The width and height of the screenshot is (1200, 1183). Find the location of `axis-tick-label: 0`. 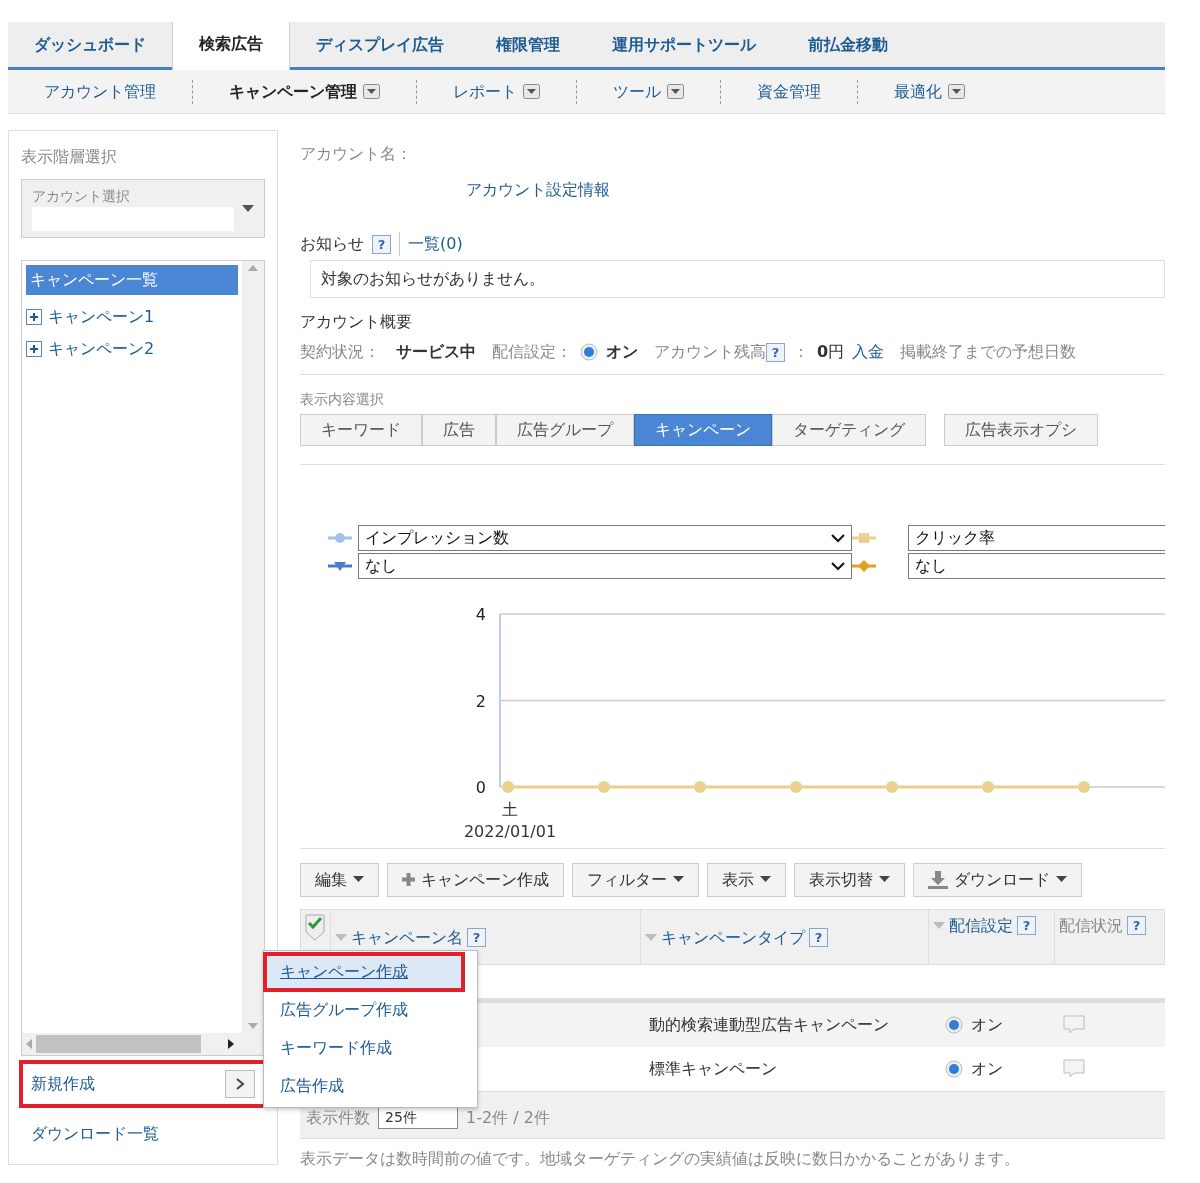

axis-tick-label: 0 is located at coordinates (480, 787).